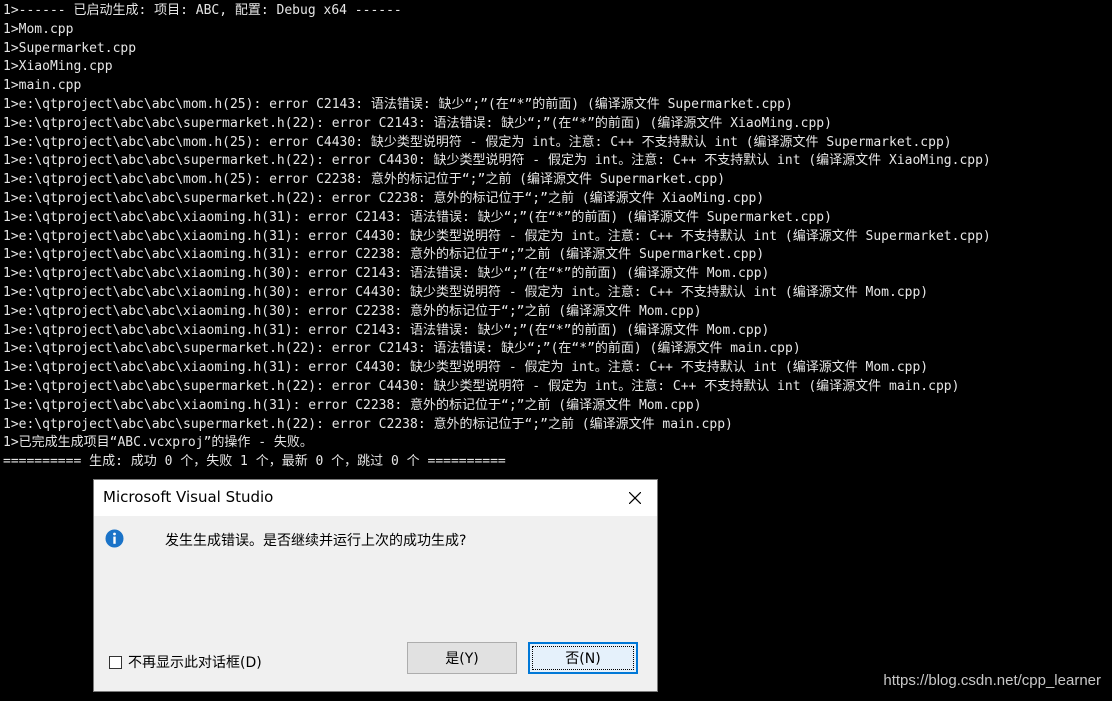 This screenshot has width=1112, height=701. Describe the element at coordinates (58, 67) in the screenshot. I see `output-line: 1>XiaoMing.cpp` at that location.